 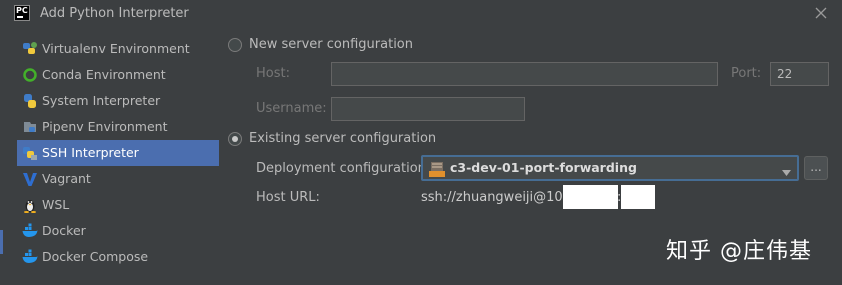 What do you see at coordinates (118, 231) in the screenshot?
I see `sidebar-item-docker: Docker` at bounding box center [118, 231].